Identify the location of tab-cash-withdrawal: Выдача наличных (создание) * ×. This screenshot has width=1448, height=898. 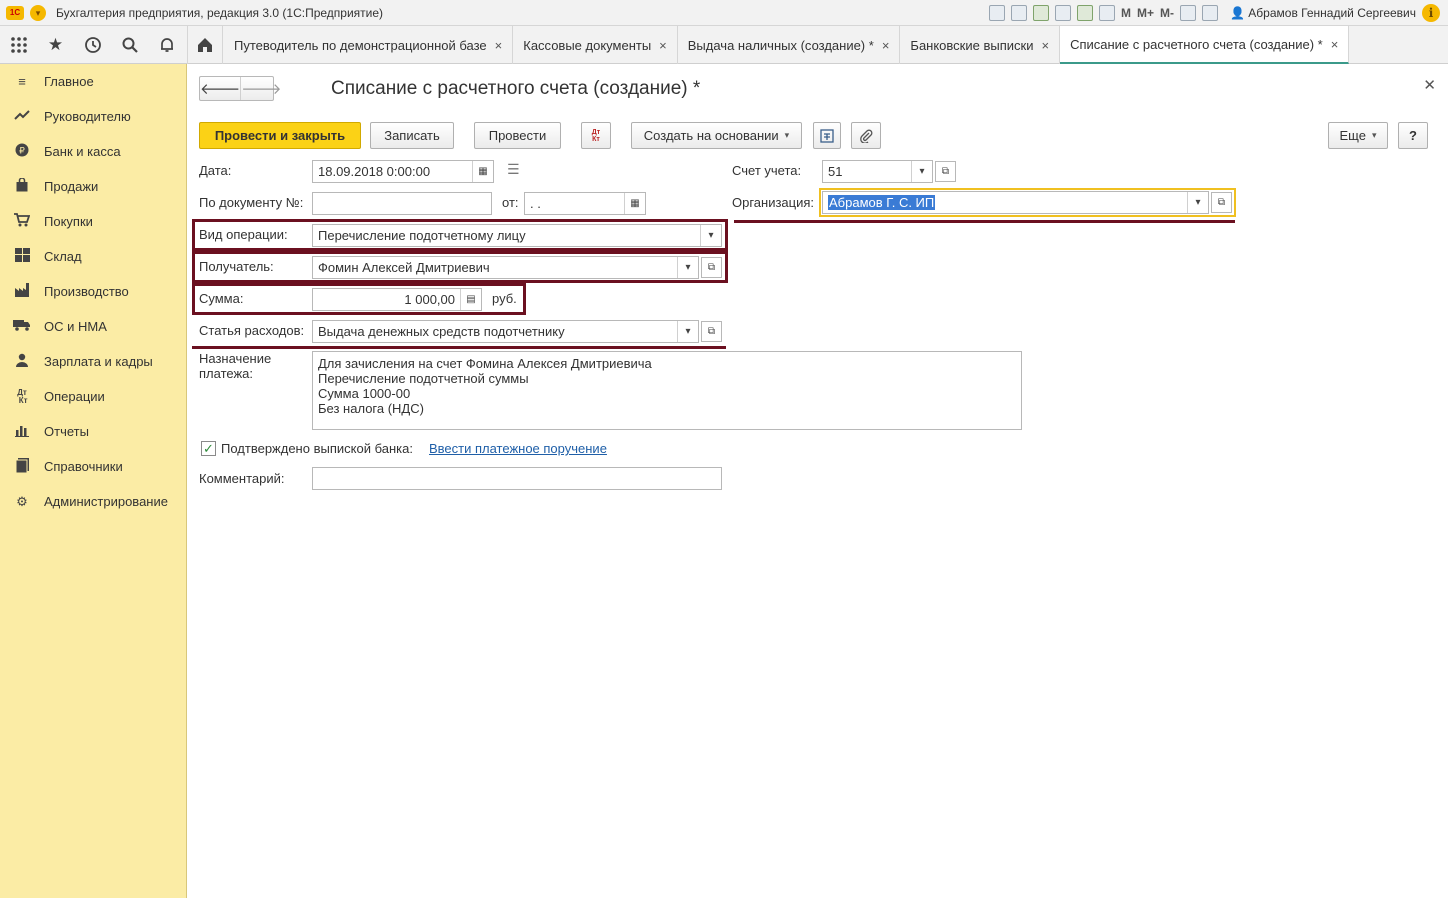
(789, 45).